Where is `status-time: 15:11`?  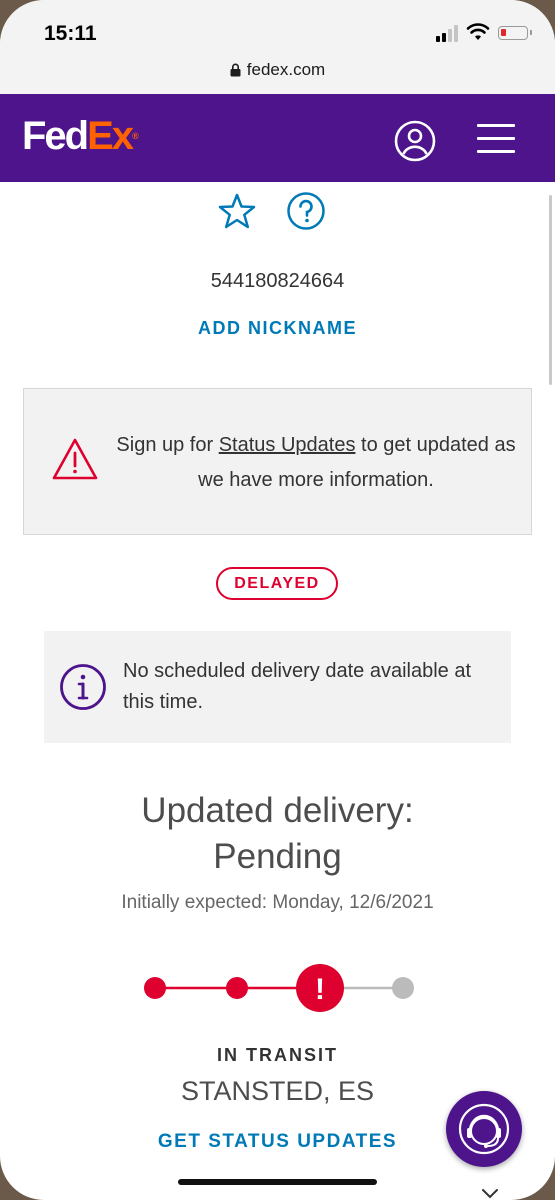 status-time: 15:11 is located at coordinates (70, 33).